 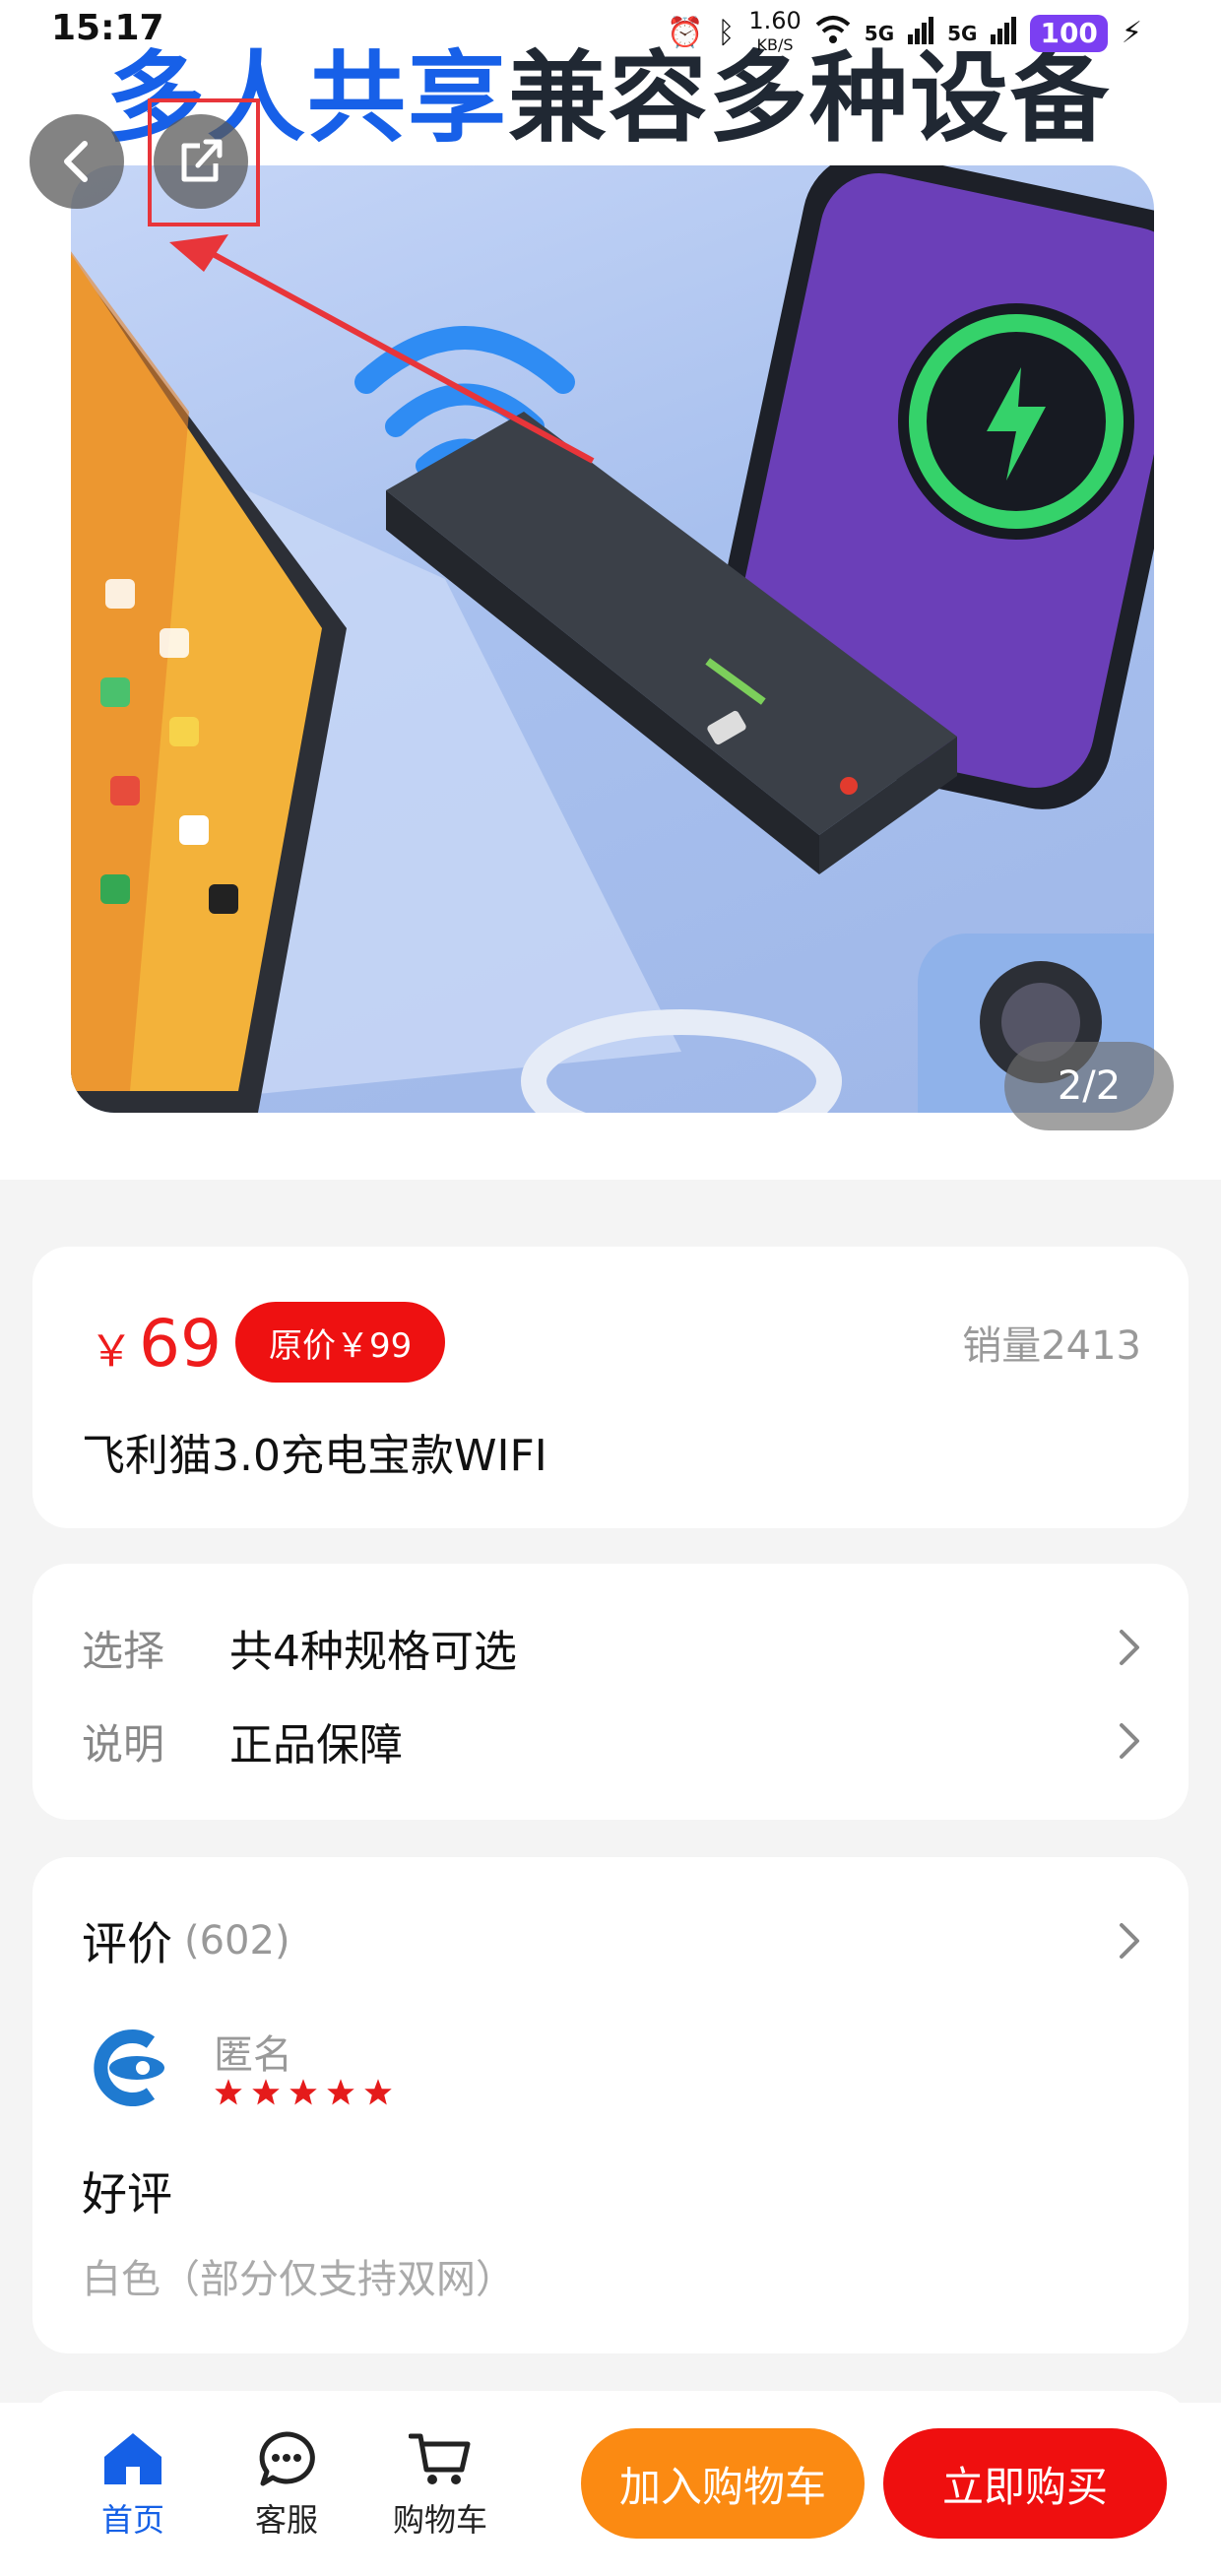 I want to click on bottom-action-bar: 首页 客服 购物车 加入购物车 立即购买, so click(x=610, y=2489).